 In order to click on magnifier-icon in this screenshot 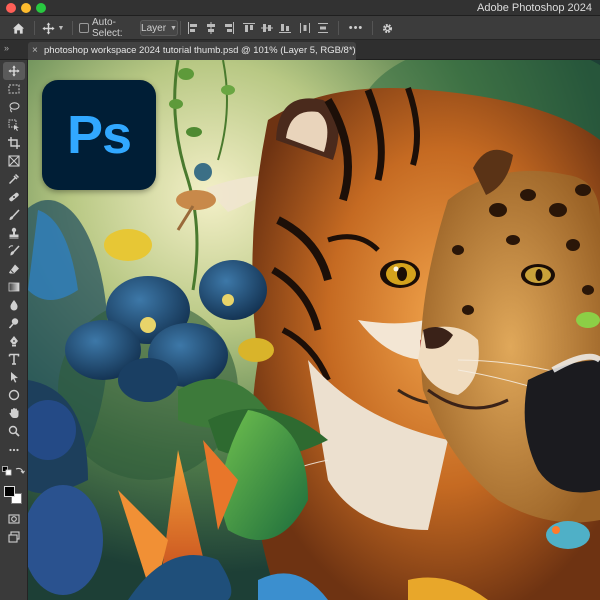, I will do `click(14, 431)`.